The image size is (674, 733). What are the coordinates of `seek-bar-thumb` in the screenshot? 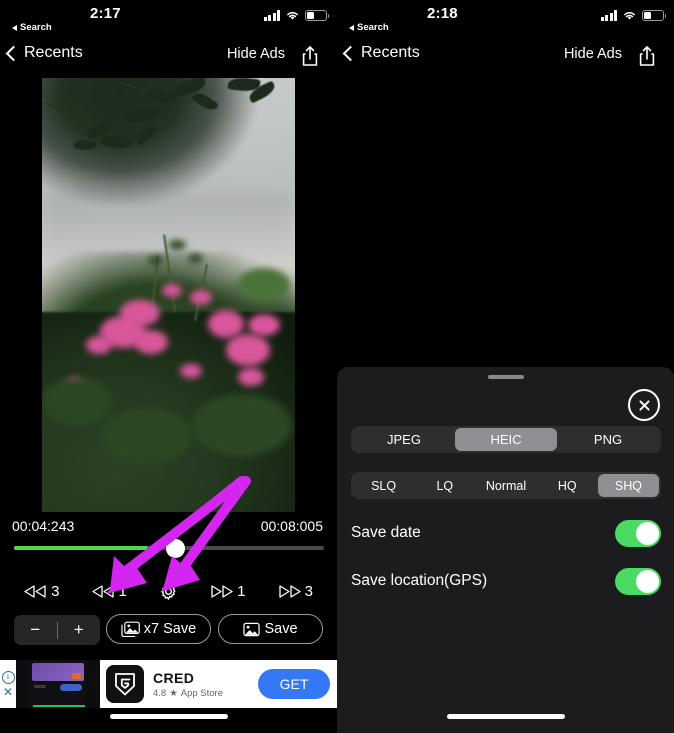 It's located at (175, 548).